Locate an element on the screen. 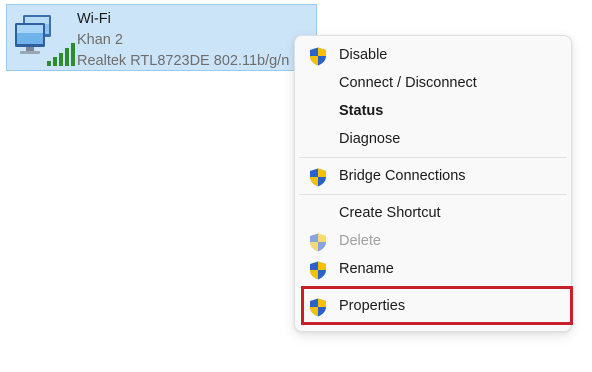  menu-item-connect-disconnect: Connect / Disconnect is located at coordinates (433, 84).